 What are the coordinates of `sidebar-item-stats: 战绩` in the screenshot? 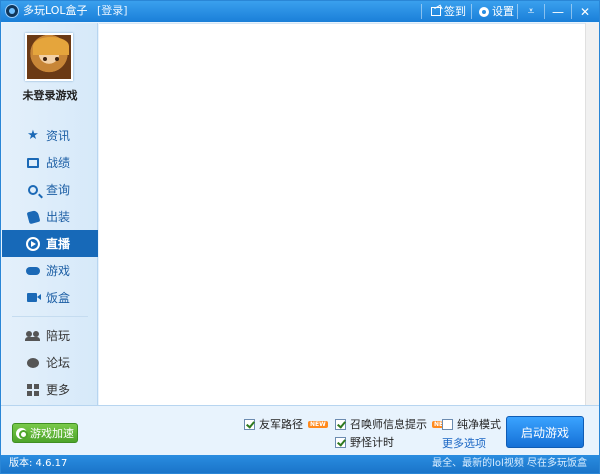 It's located at (50, 162).